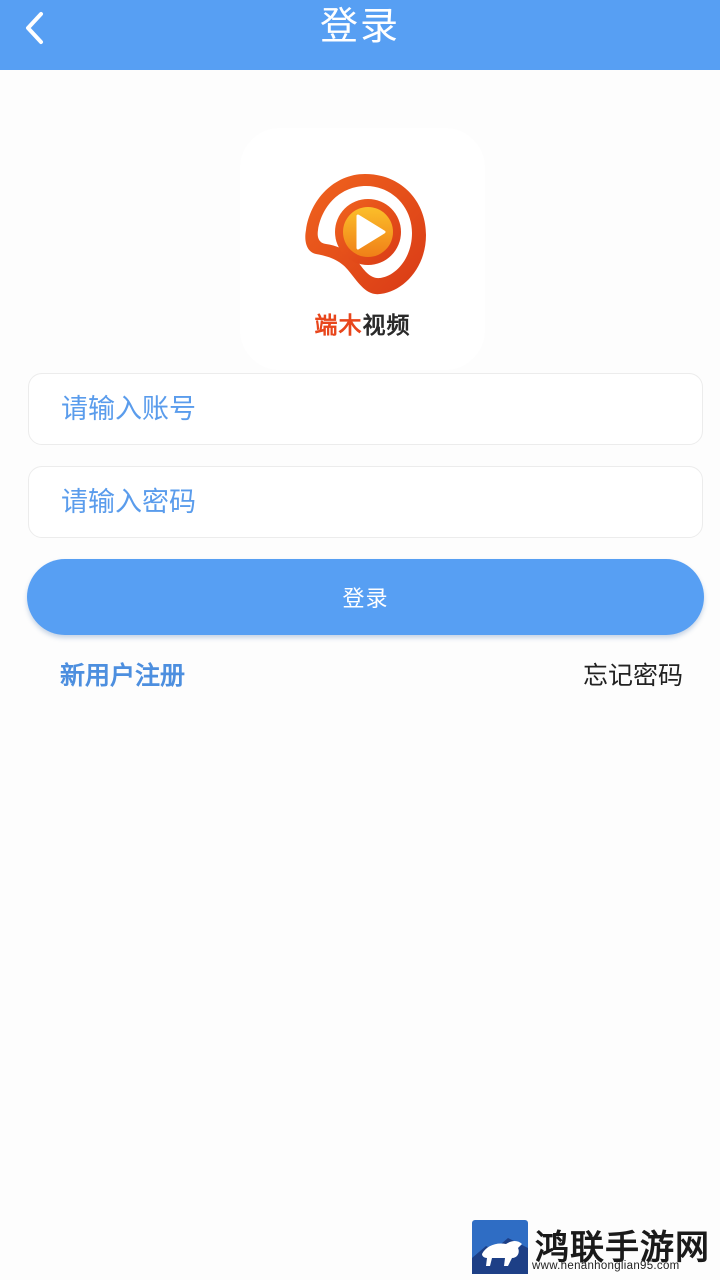 The image size is (720, 1280). I want to click on bull-logo-icon, so click(500, 1247).